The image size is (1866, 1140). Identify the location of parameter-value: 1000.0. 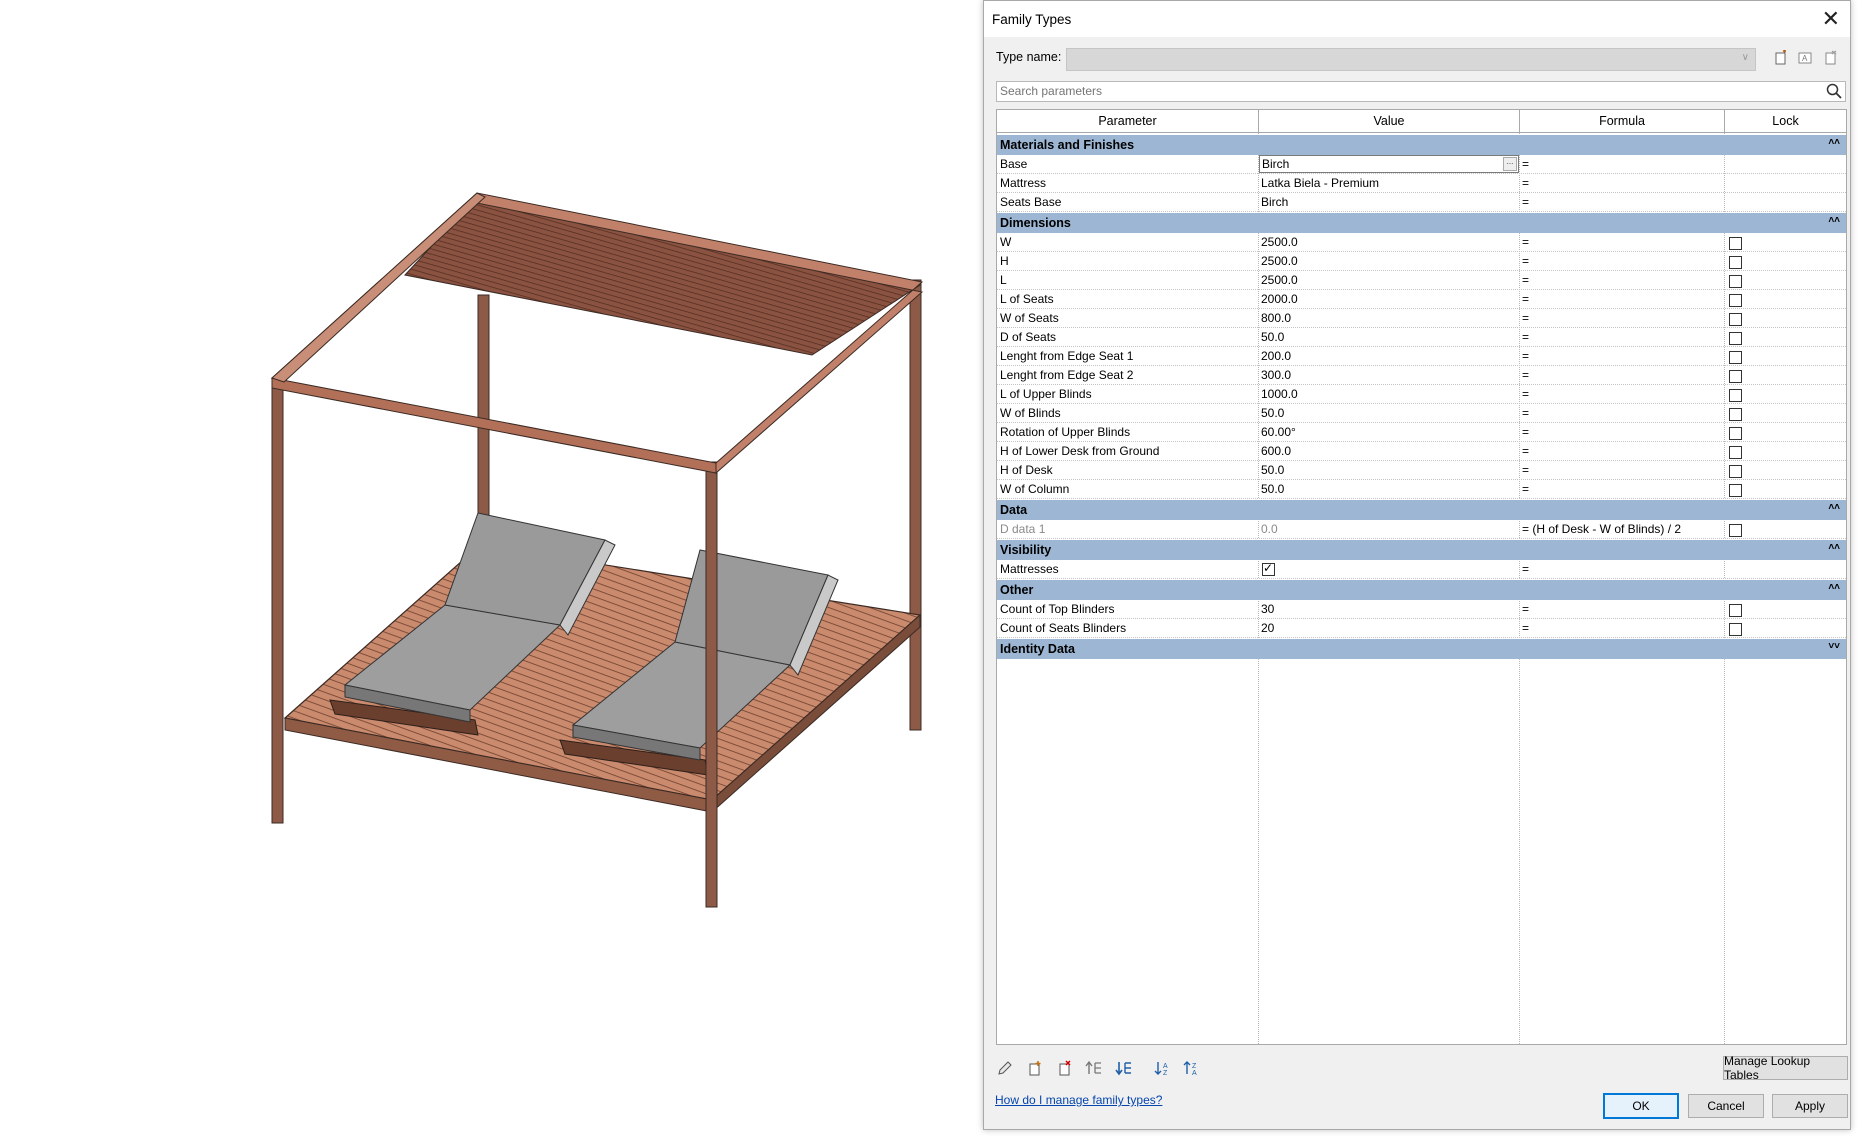
(1388, 394).